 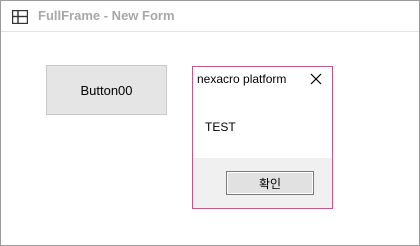 I want to click on dialog-footer: 확인, so click(x=262, y=183).